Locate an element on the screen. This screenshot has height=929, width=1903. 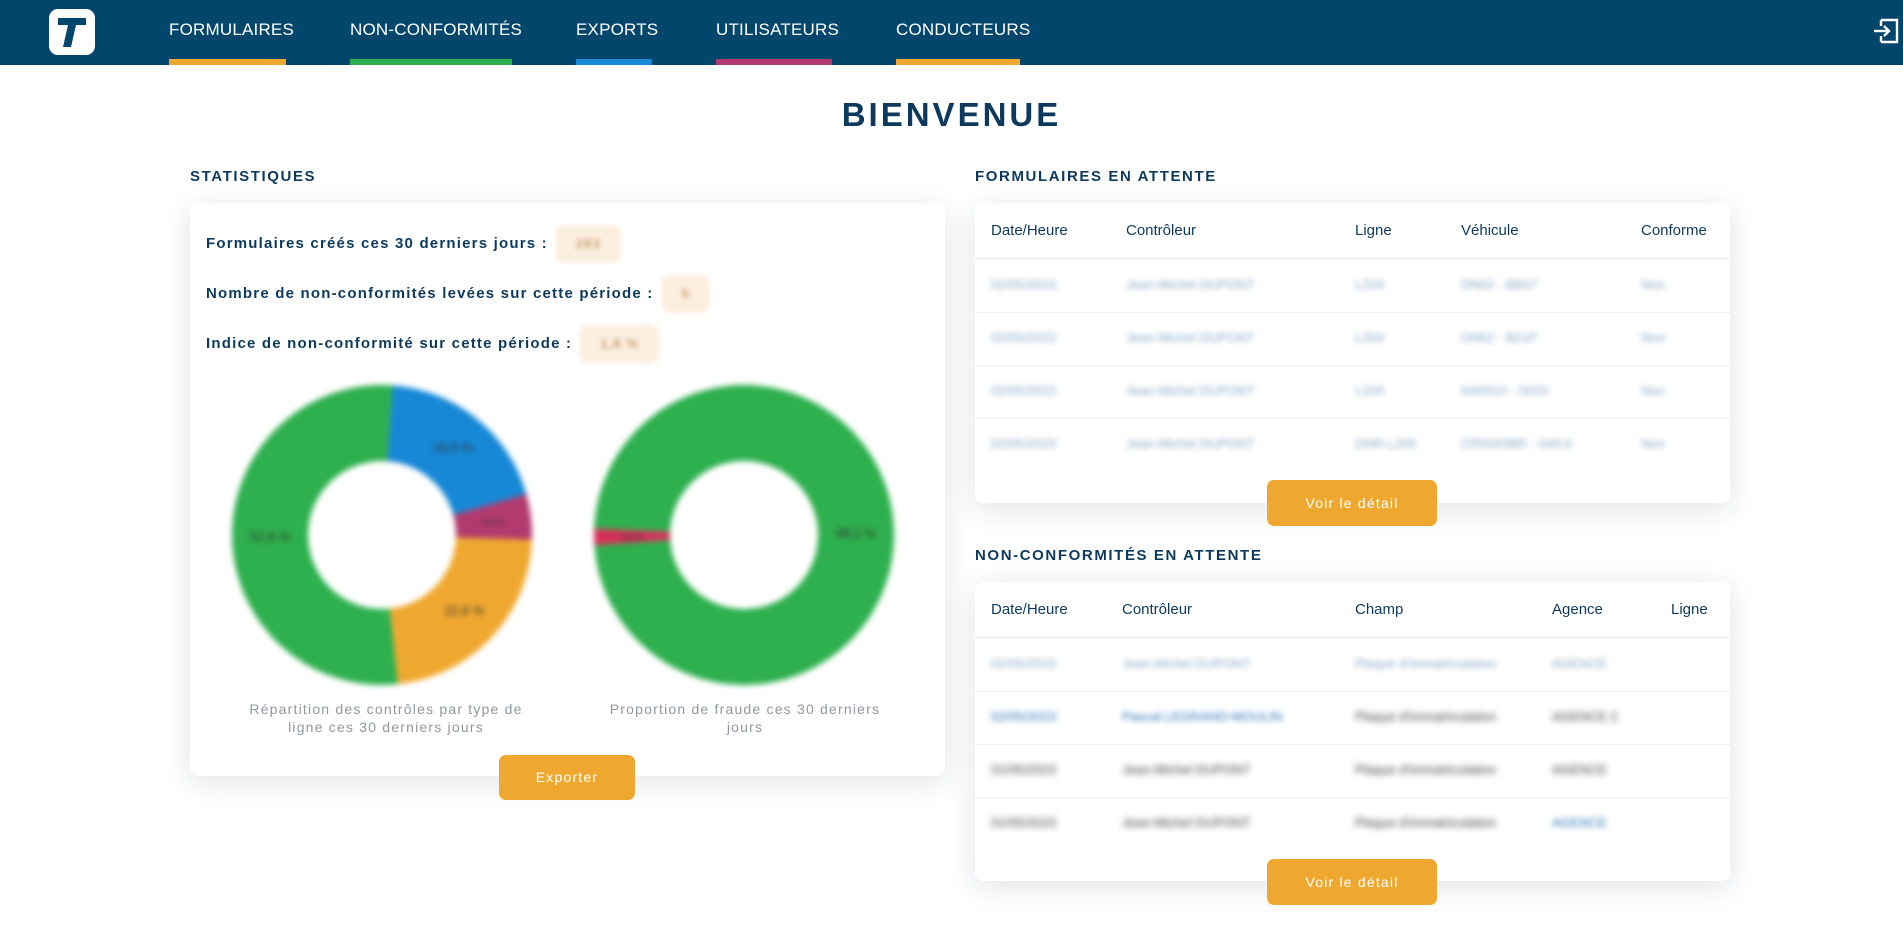
column-header: Conforme is located at coordinates (1674, 230).